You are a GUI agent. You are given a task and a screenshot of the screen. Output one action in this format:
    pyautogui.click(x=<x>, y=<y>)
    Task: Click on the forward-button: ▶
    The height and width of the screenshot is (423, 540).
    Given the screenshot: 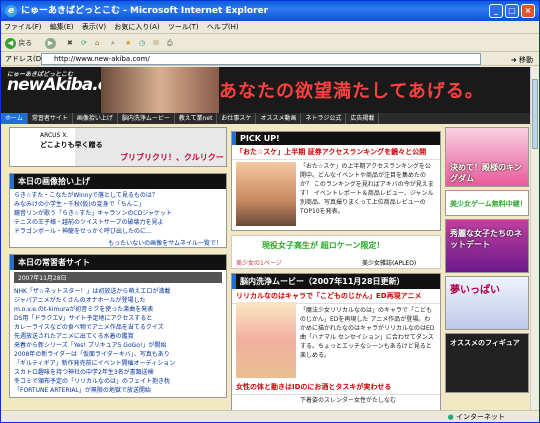 What is the action you would take?
    pyautogui.click(x=50, y=43)
    